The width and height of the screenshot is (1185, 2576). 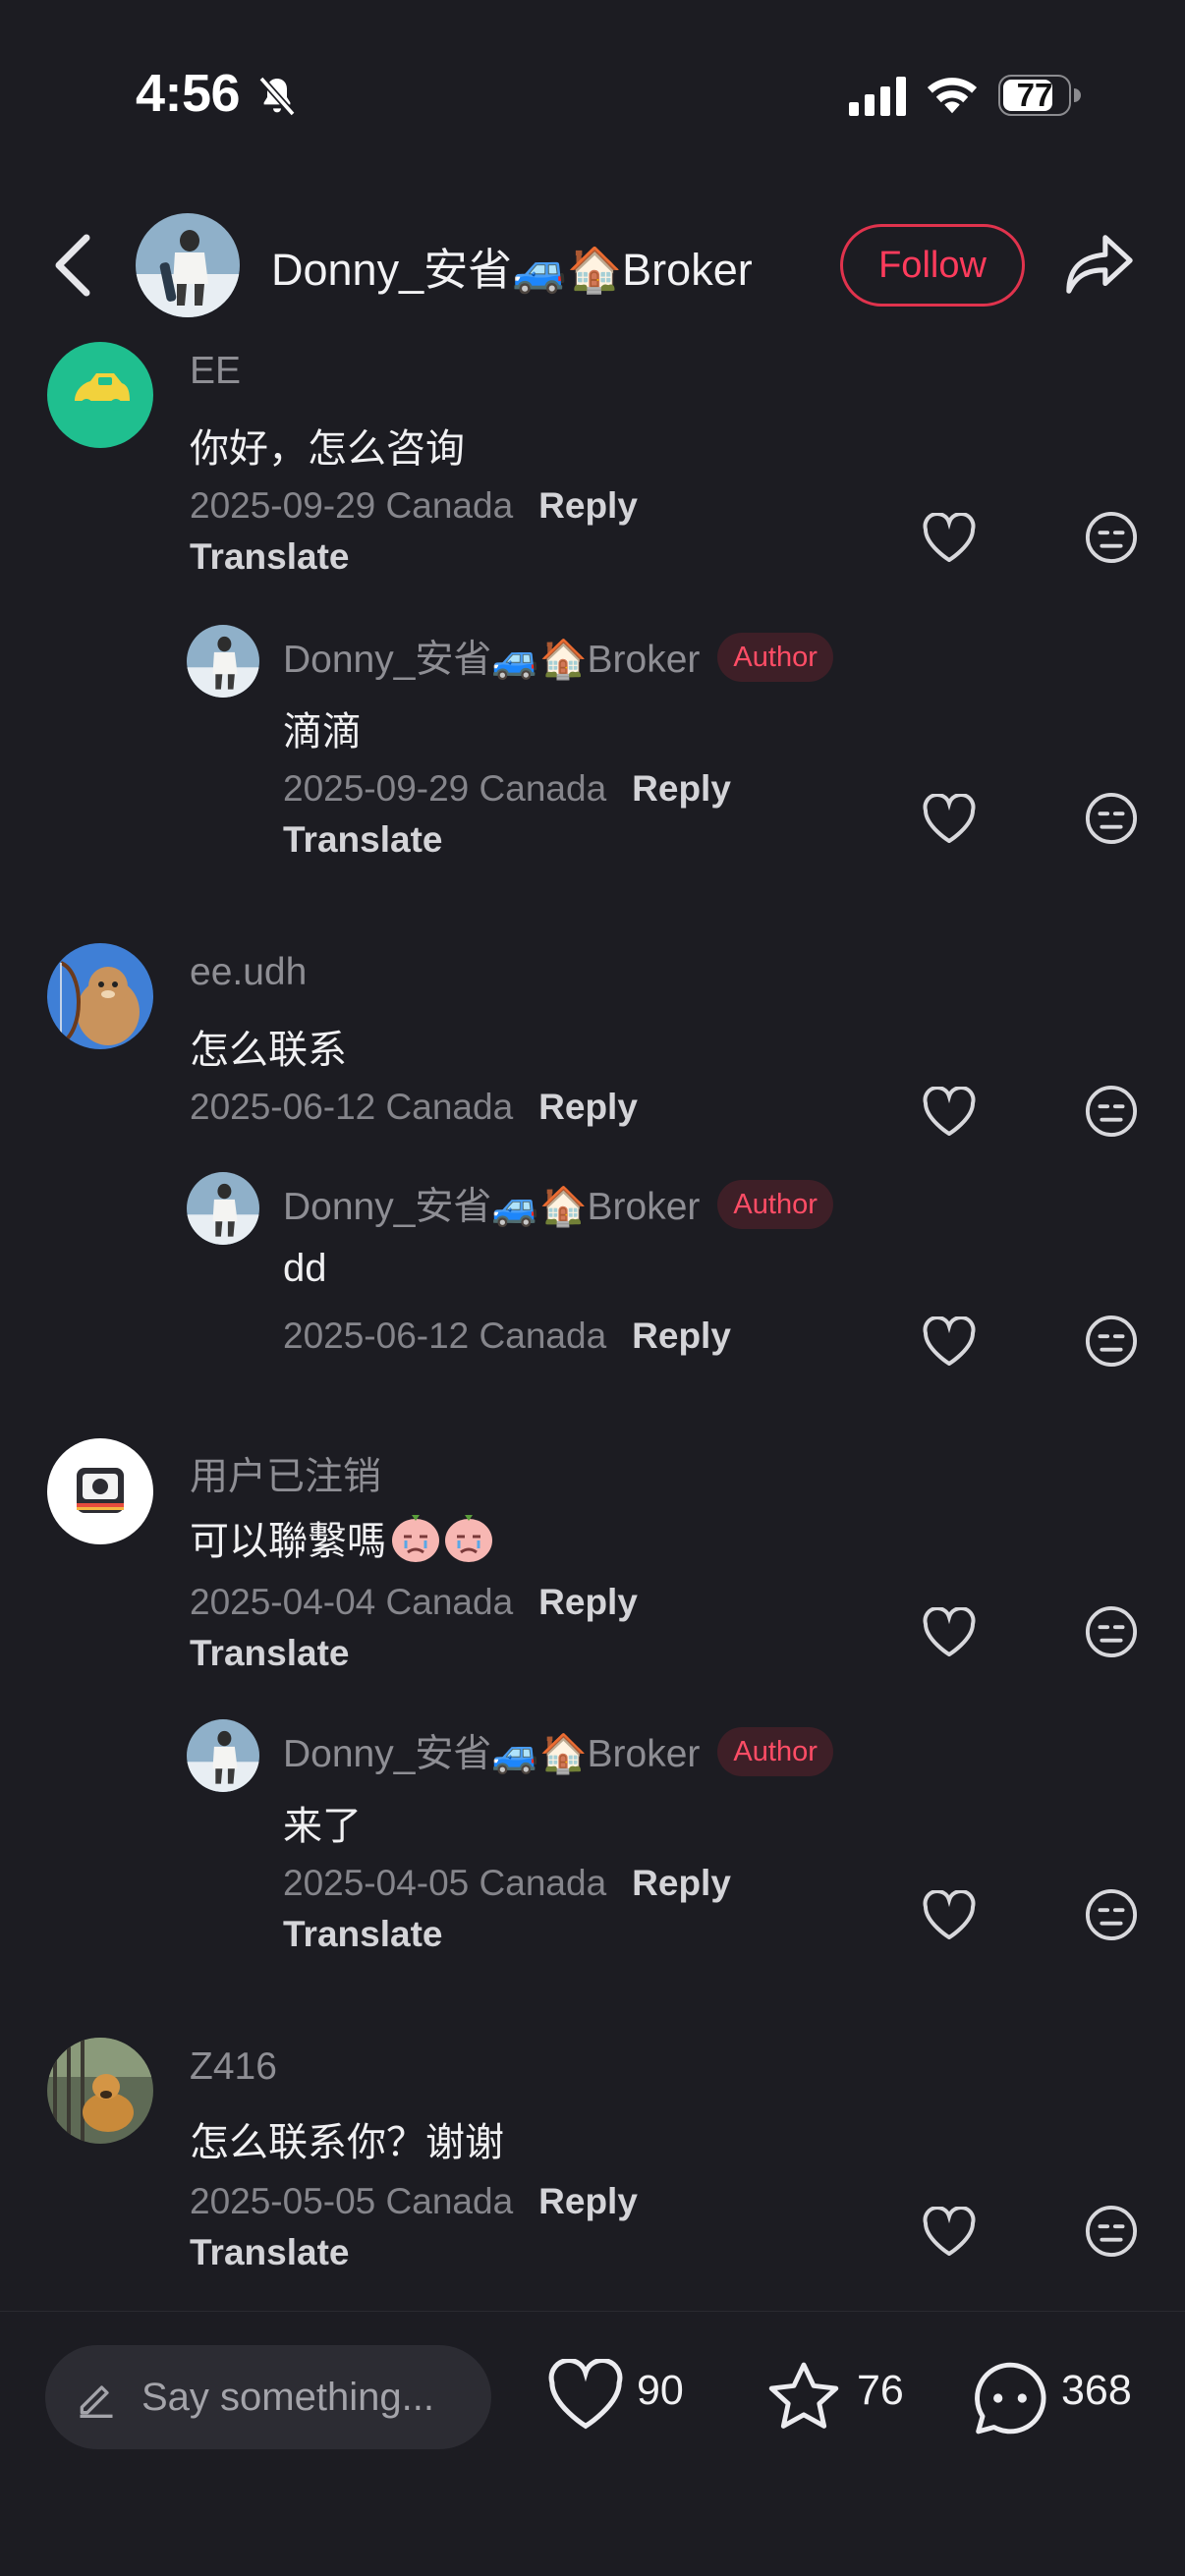 I want to click on comment-date: 2025-05-05 Canada, so click(x=352, y=2201).